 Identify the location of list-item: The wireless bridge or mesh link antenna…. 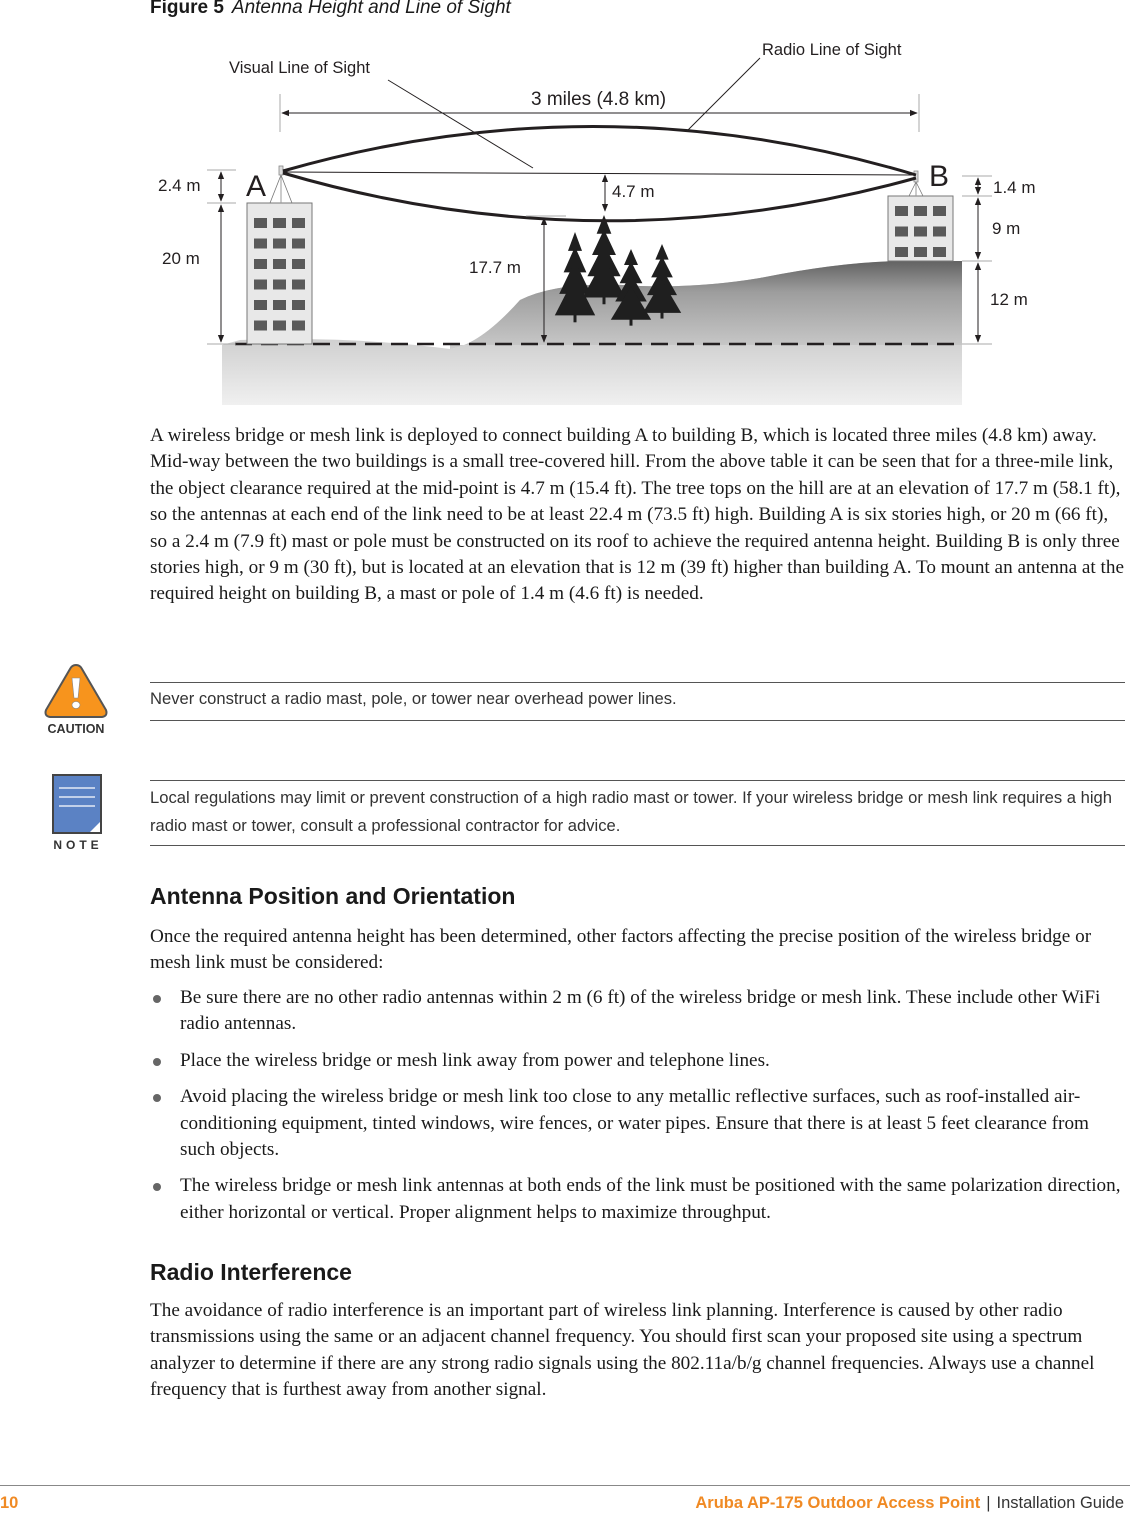
(637, 1199).